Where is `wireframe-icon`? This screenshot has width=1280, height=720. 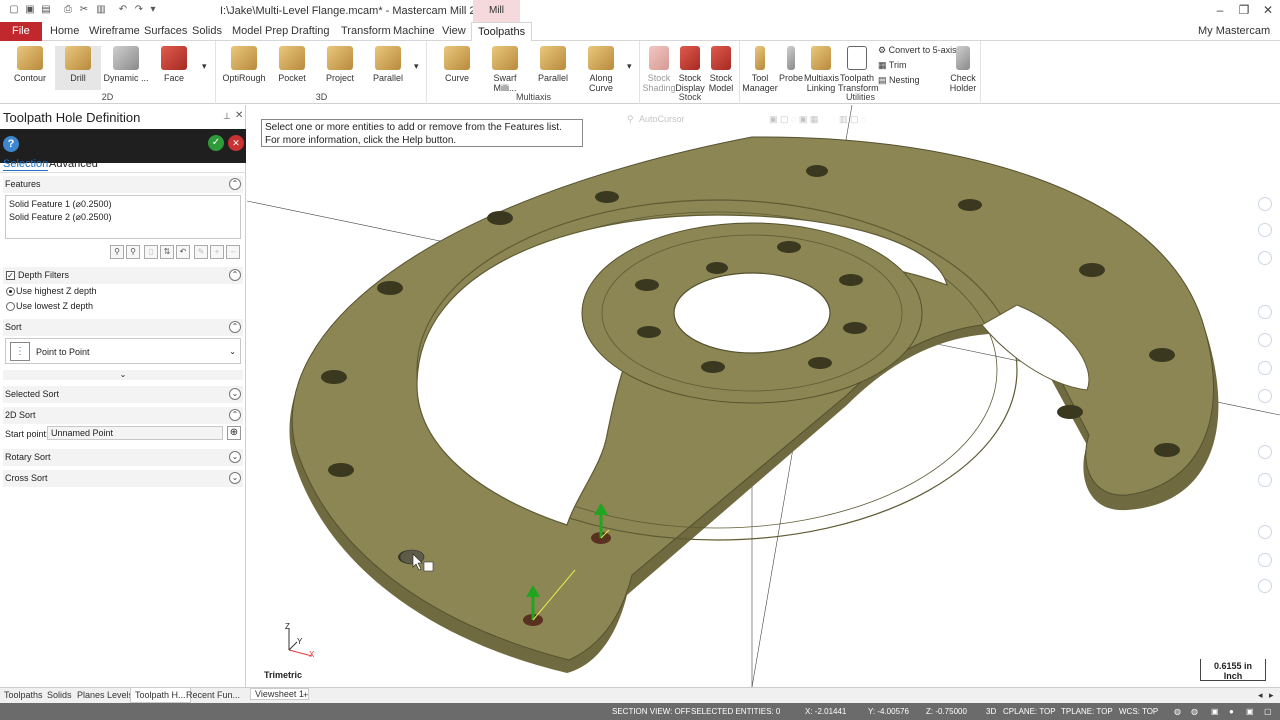
wireframe-icon is located at coordinates (1265, 396).